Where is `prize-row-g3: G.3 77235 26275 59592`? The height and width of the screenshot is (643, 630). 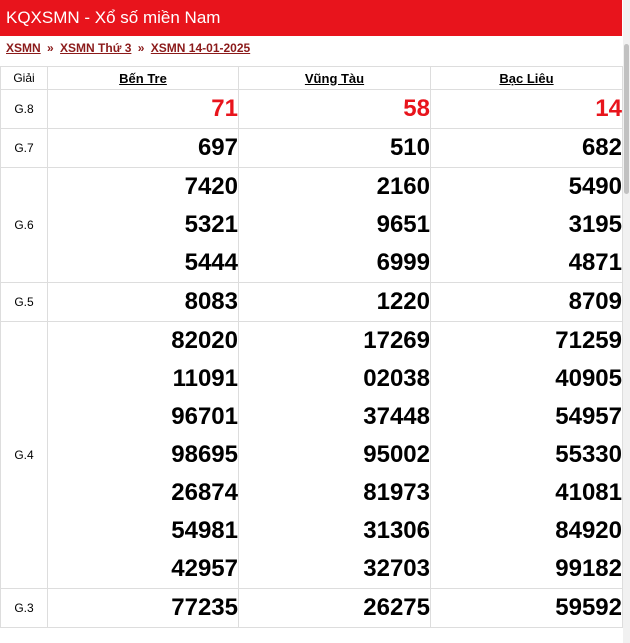
prize-row-g3: G.3 77235 26275 59592 is located at coordinates (311, 608).